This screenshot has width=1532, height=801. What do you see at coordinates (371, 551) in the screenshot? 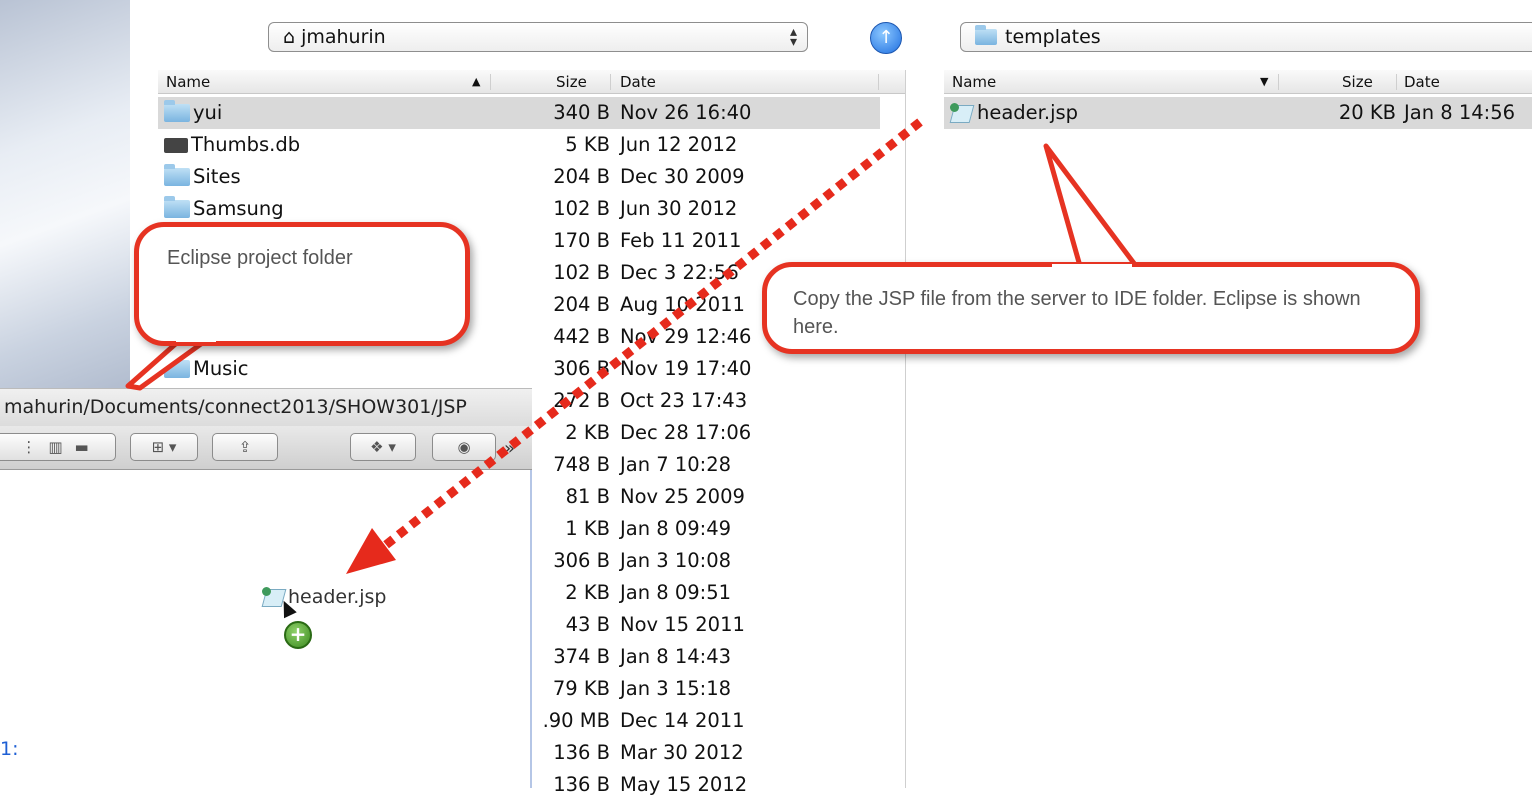
I see `drag-arrow-head` at bounding box center [371, 551].